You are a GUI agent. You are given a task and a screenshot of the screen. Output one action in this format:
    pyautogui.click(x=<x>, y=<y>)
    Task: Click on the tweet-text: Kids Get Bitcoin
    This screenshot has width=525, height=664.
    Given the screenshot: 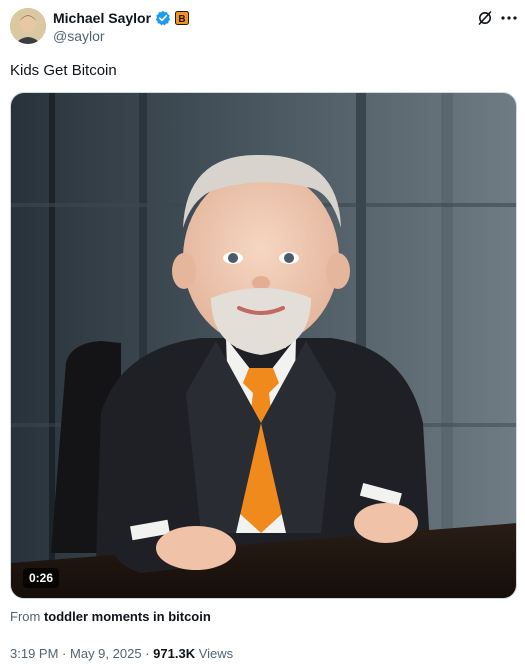 What is the action you would take?
    pyautogui.click(x=63, y=70)
    